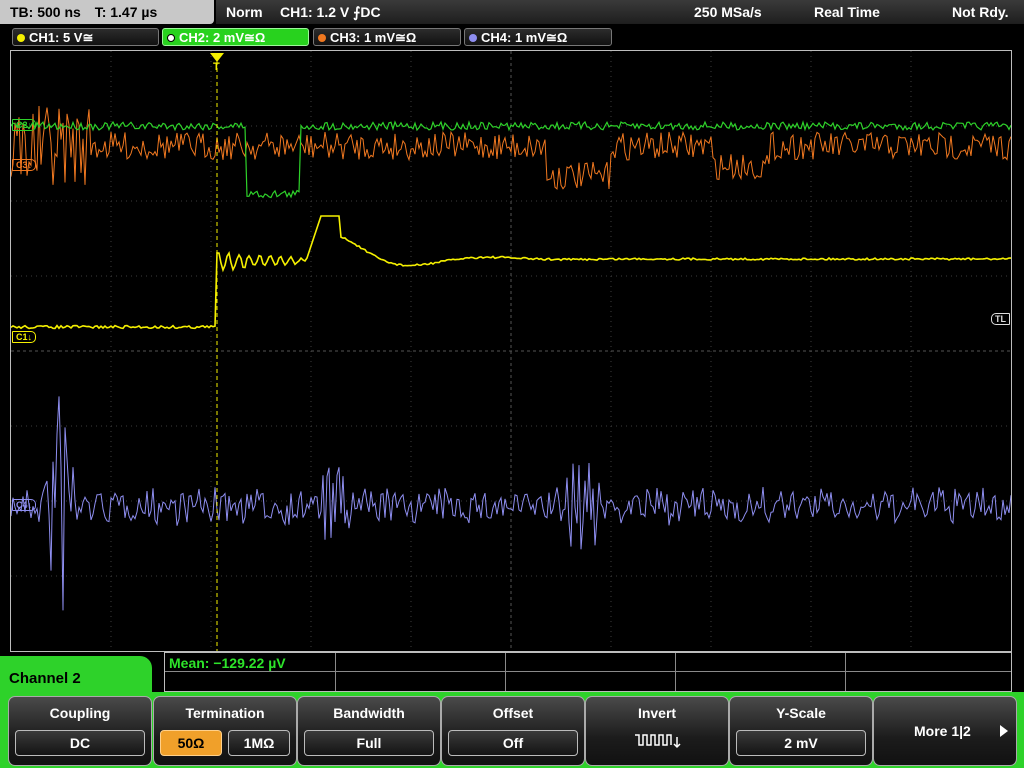 The image size is (1024, 768). I want to click on bandwidth-softkey: Bandwidth Full, so click(369, 731).